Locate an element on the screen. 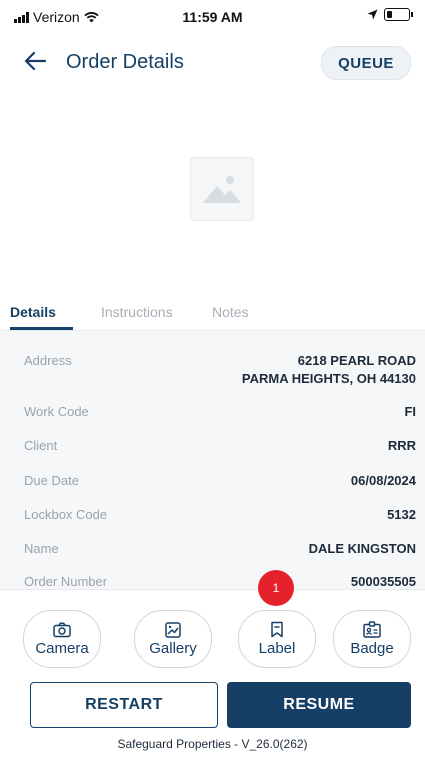 This screenshot has width=425, height=758. order-image-placeholder is located at coordinates (222, 189).